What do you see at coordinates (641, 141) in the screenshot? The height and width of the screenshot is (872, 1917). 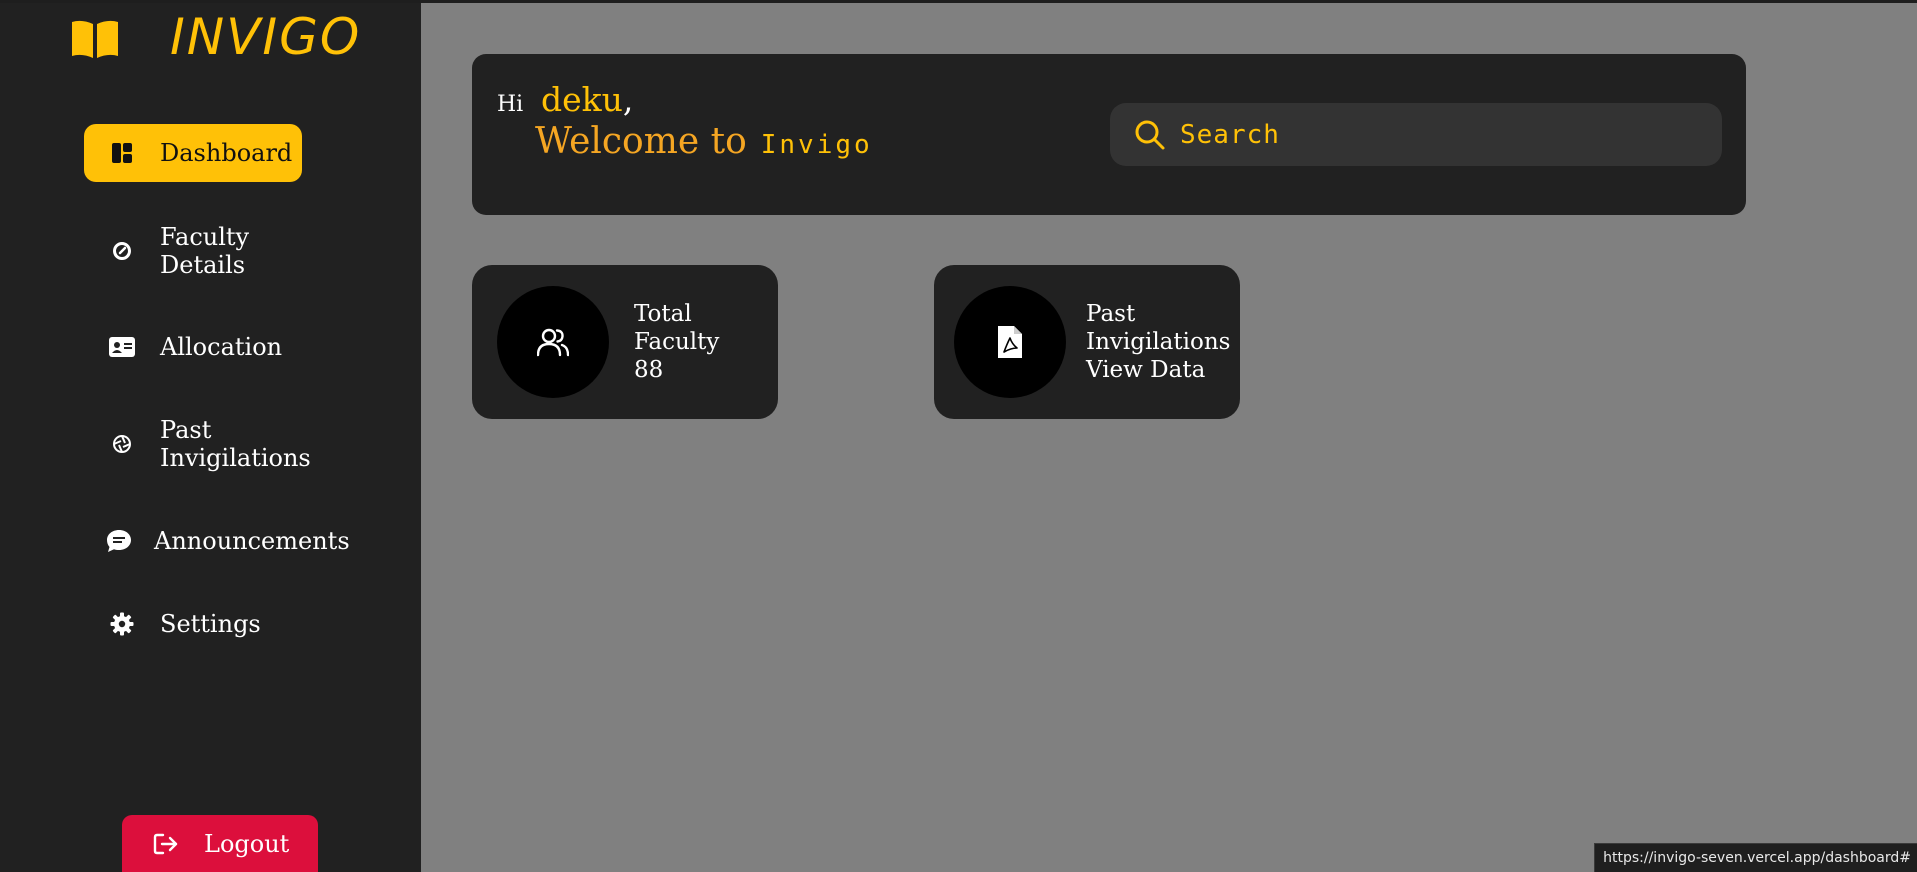 I see `welcome-text: Welcome to` at bounding box center [641, 141].